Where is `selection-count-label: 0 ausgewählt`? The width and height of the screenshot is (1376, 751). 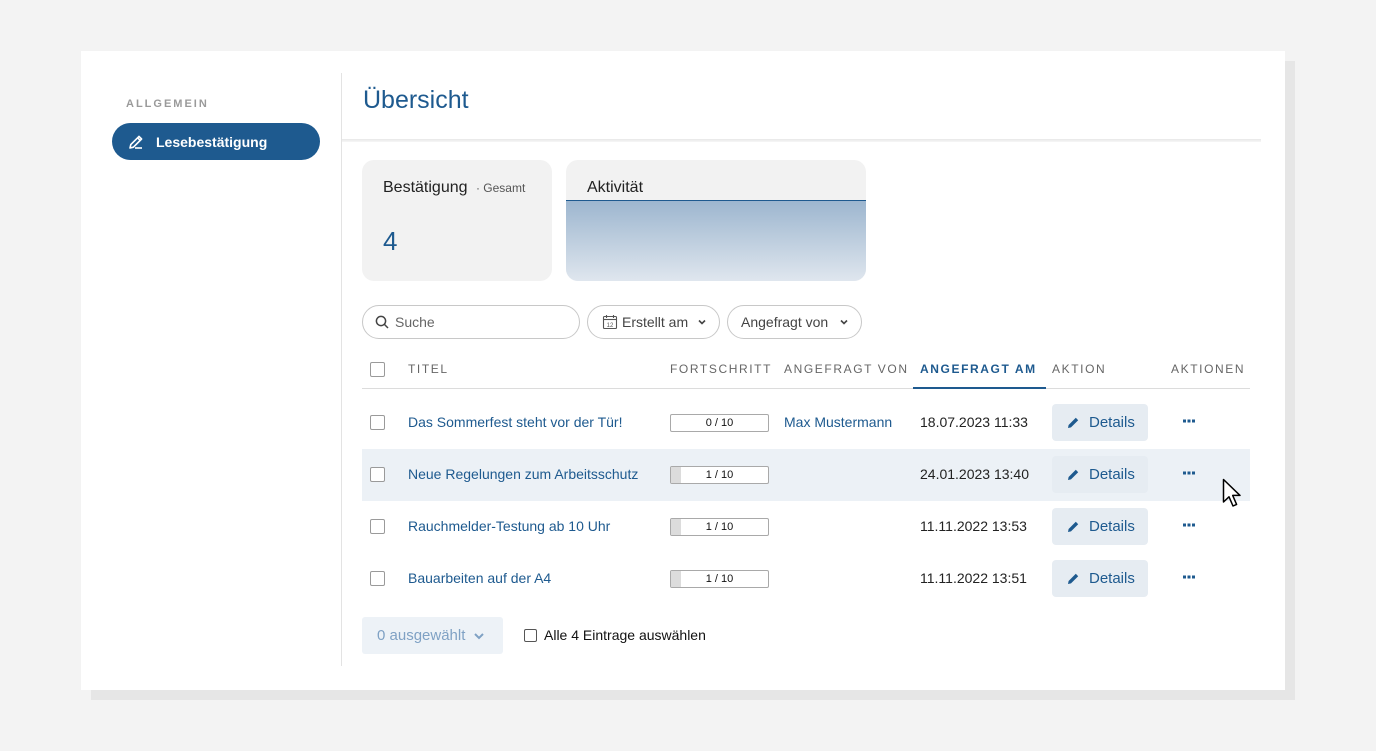
selection-count-label: 0 ausgewählt is located at coordinates (421, 635).